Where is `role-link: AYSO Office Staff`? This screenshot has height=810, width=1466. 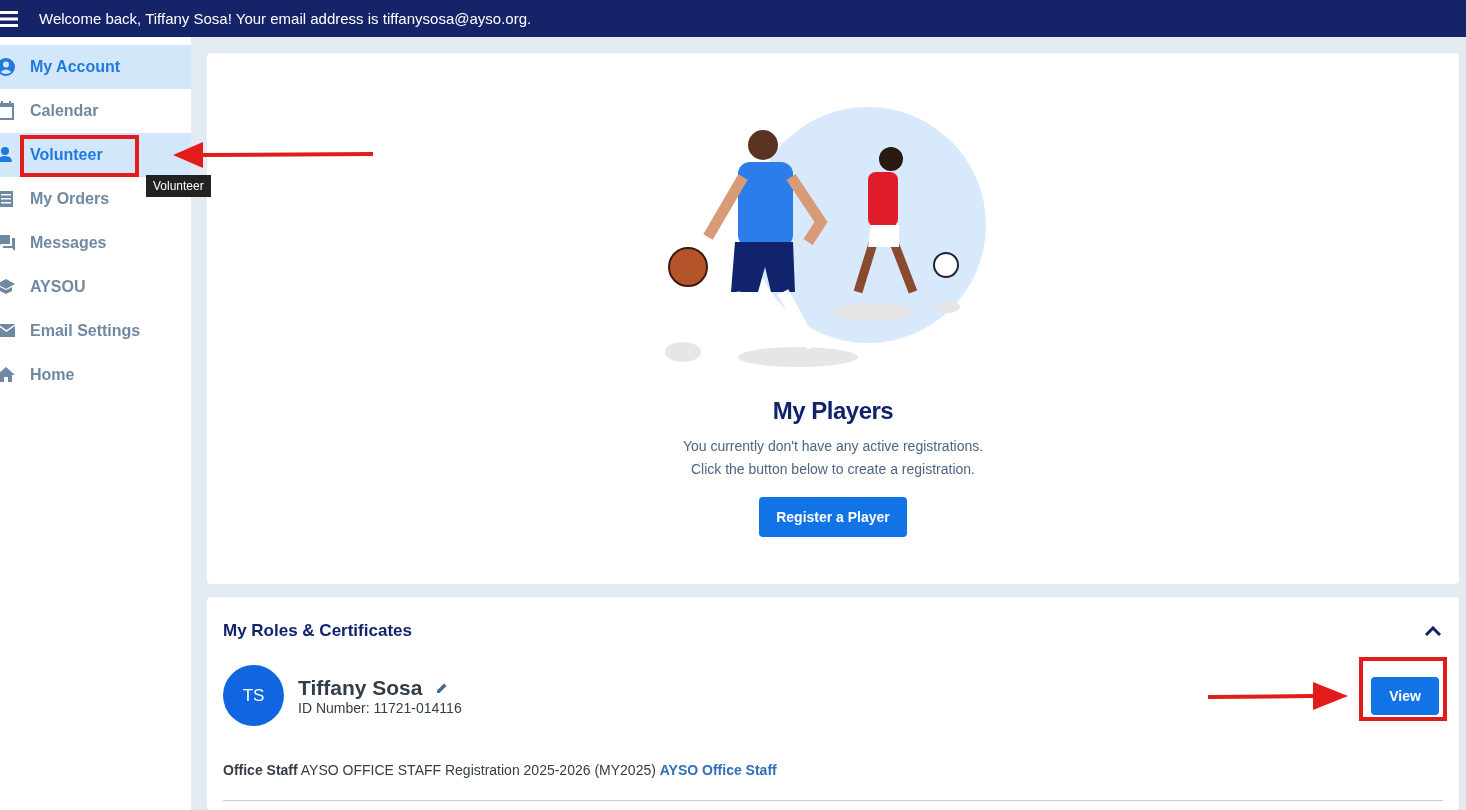
role-link: AYSO Office Staff is located at coordinates (718, 770).